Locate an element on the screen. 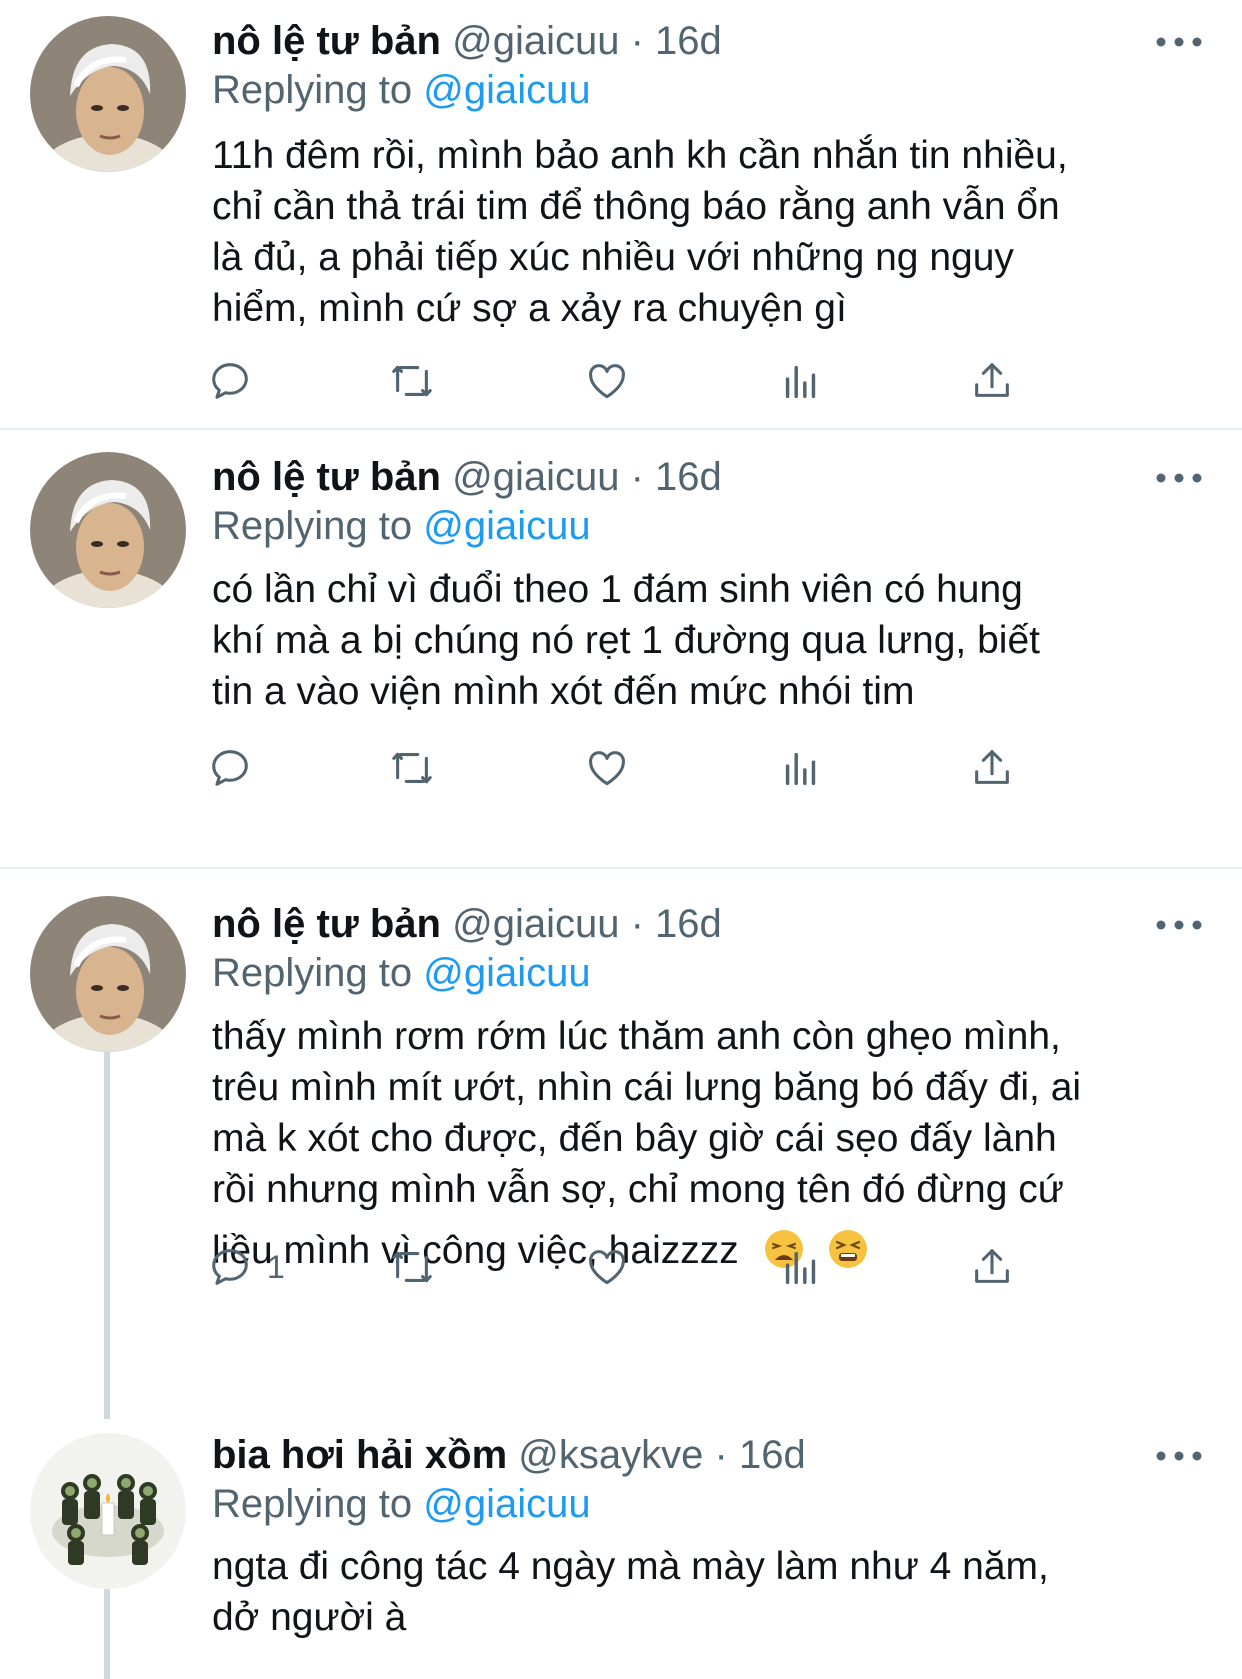  tweet-text-line: hiểm, mình cứ sợ a xảy ra chuyện gì is located at coordinates (529, 308).